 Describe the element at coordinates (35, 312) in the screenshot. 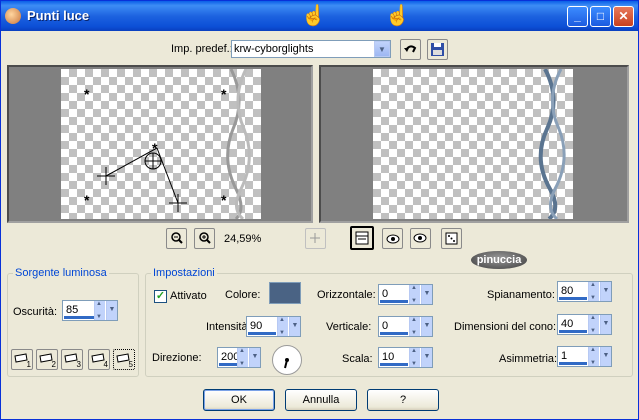

I see `darkness-label: Oscurità:` at that location.